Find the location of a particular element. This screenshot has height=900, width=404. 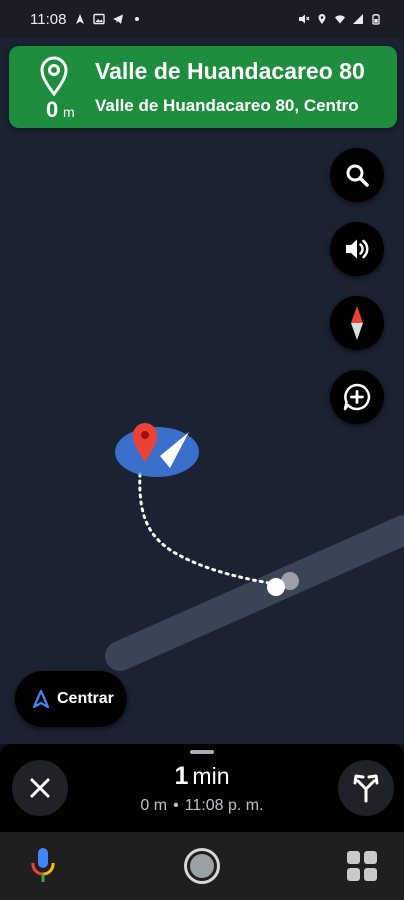

road is located at coordinates (254, 593).